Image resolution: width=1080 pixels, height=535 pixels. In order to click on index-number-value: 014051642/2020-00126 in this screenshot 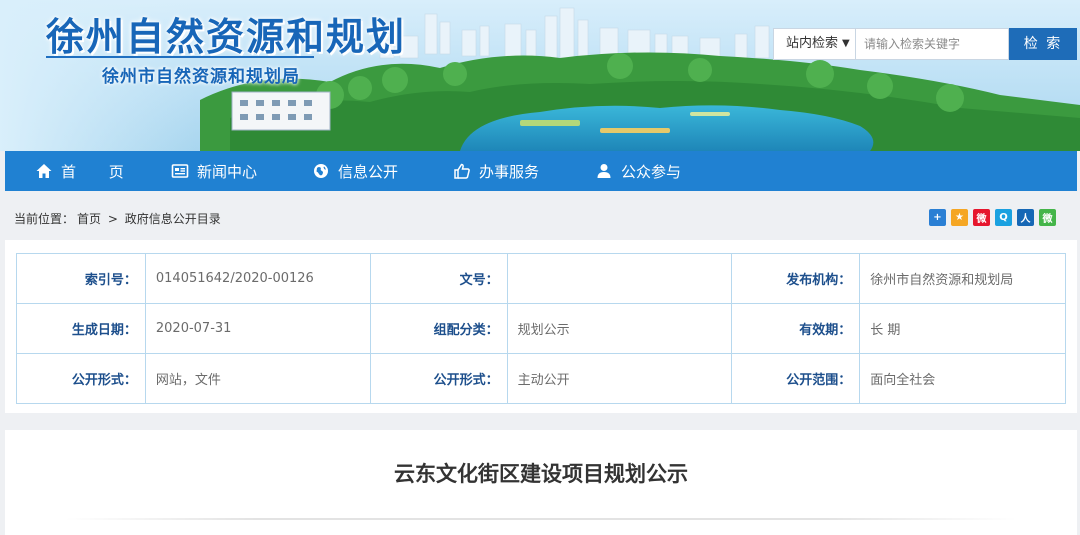, I will do `click(257, 278)`.